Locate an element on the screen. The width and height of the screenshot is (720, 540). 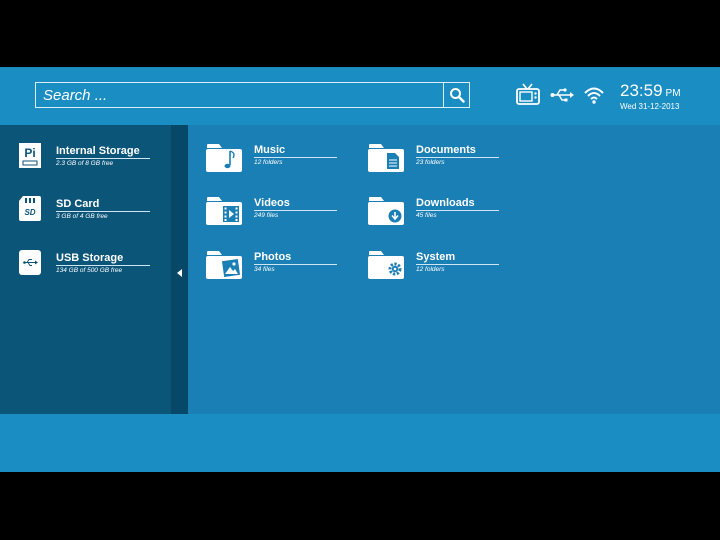
folder-label: Videos is located at coordinates (295, 204).